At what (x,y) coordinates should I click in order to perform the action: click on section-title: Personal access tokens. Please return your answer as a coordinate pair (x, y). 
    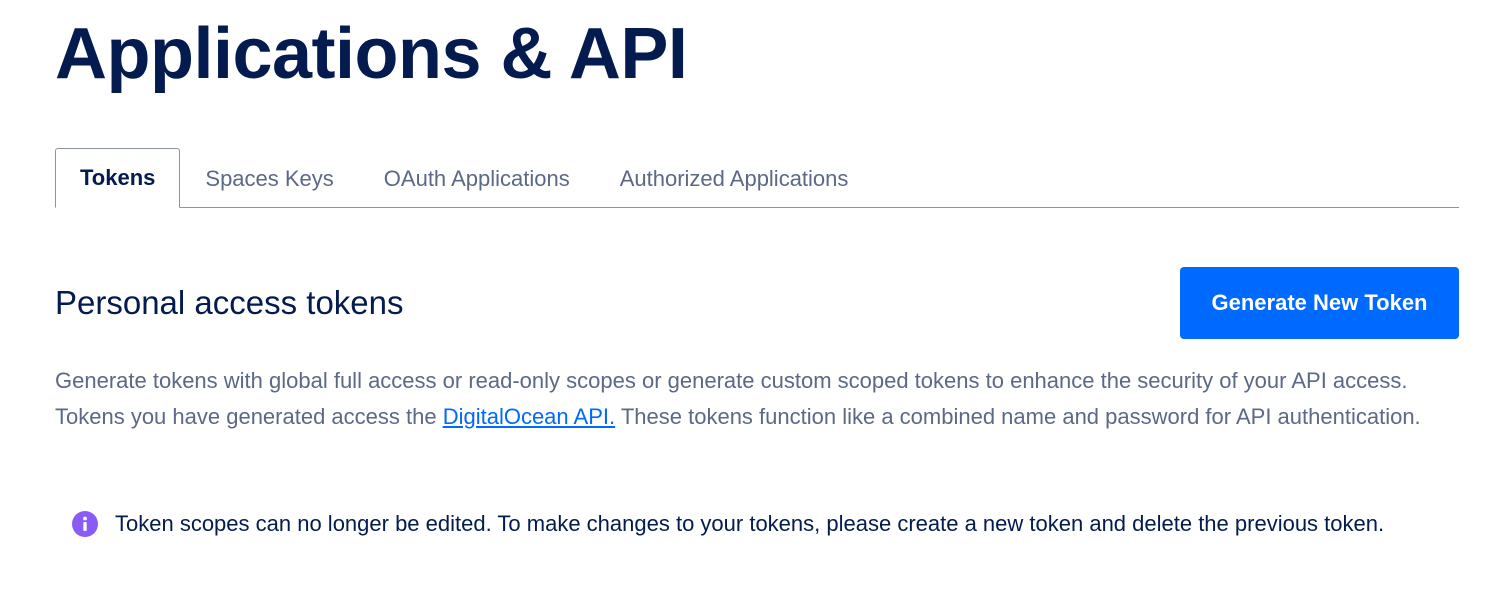
    Looking at the image, I should click on (229, 302).